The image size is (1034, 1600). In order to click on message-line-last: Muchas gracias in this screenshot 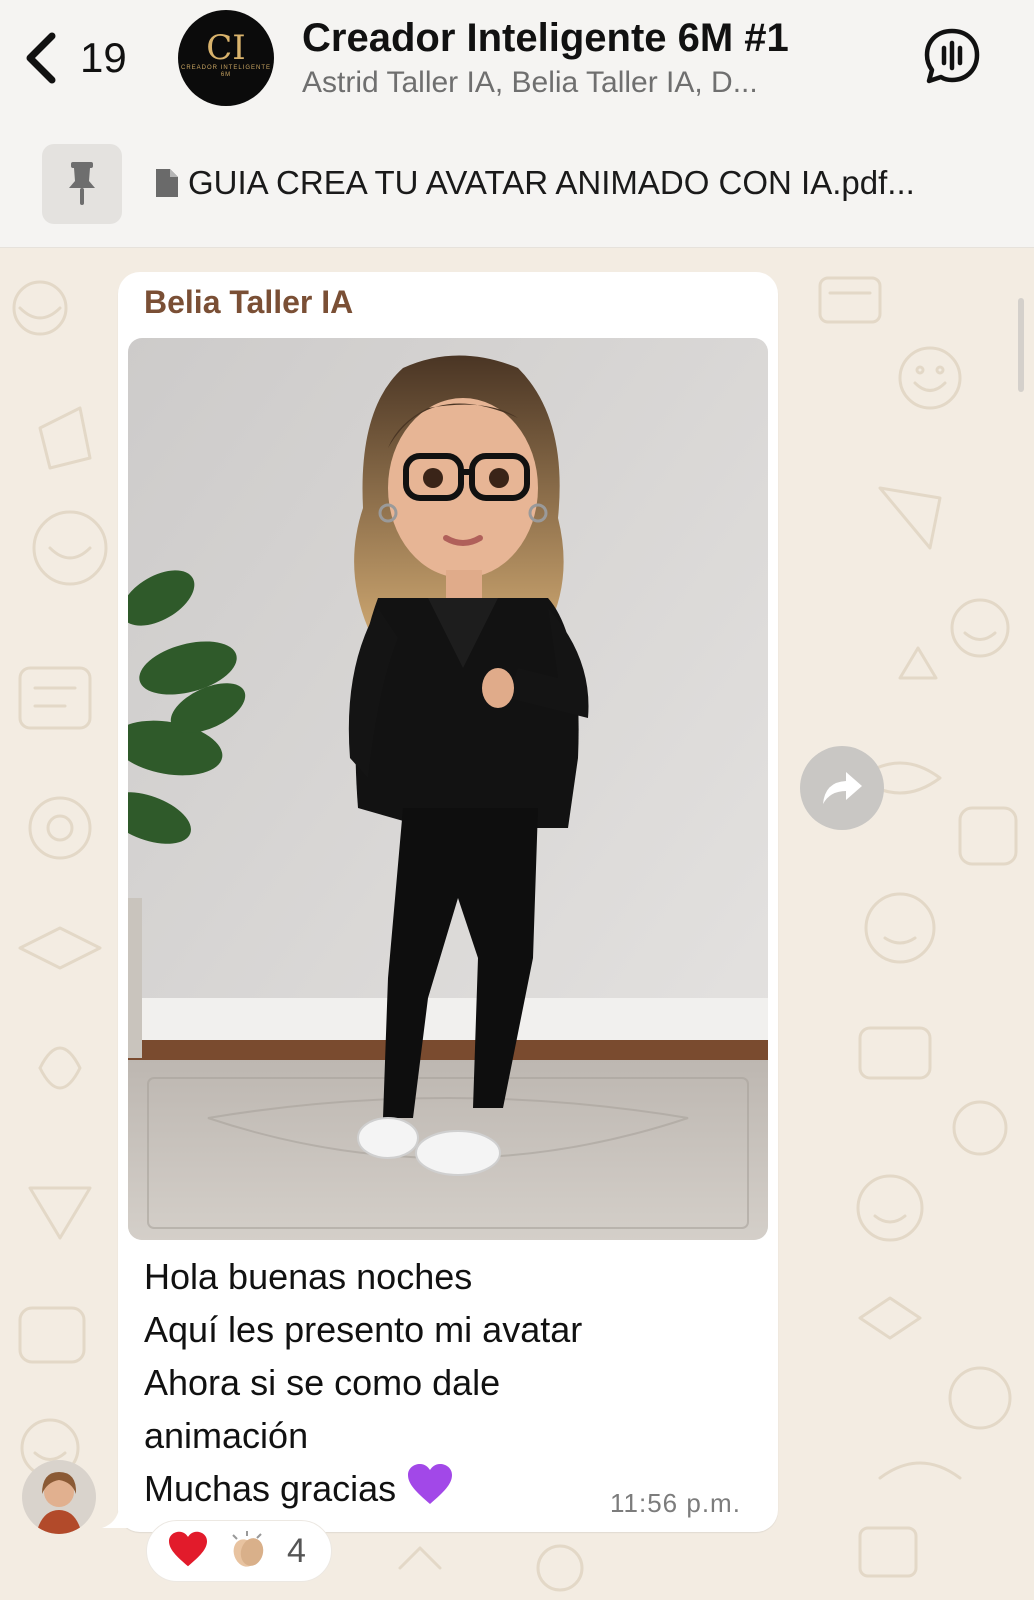, I will do `click(363, 1488)`.